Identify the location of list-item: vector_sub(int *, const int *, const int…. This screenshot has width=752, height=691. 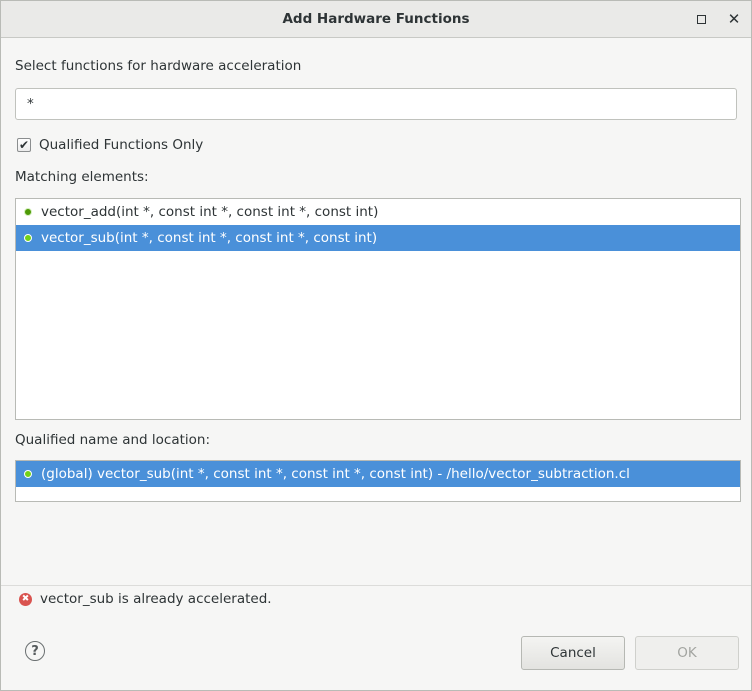
(378, 238).